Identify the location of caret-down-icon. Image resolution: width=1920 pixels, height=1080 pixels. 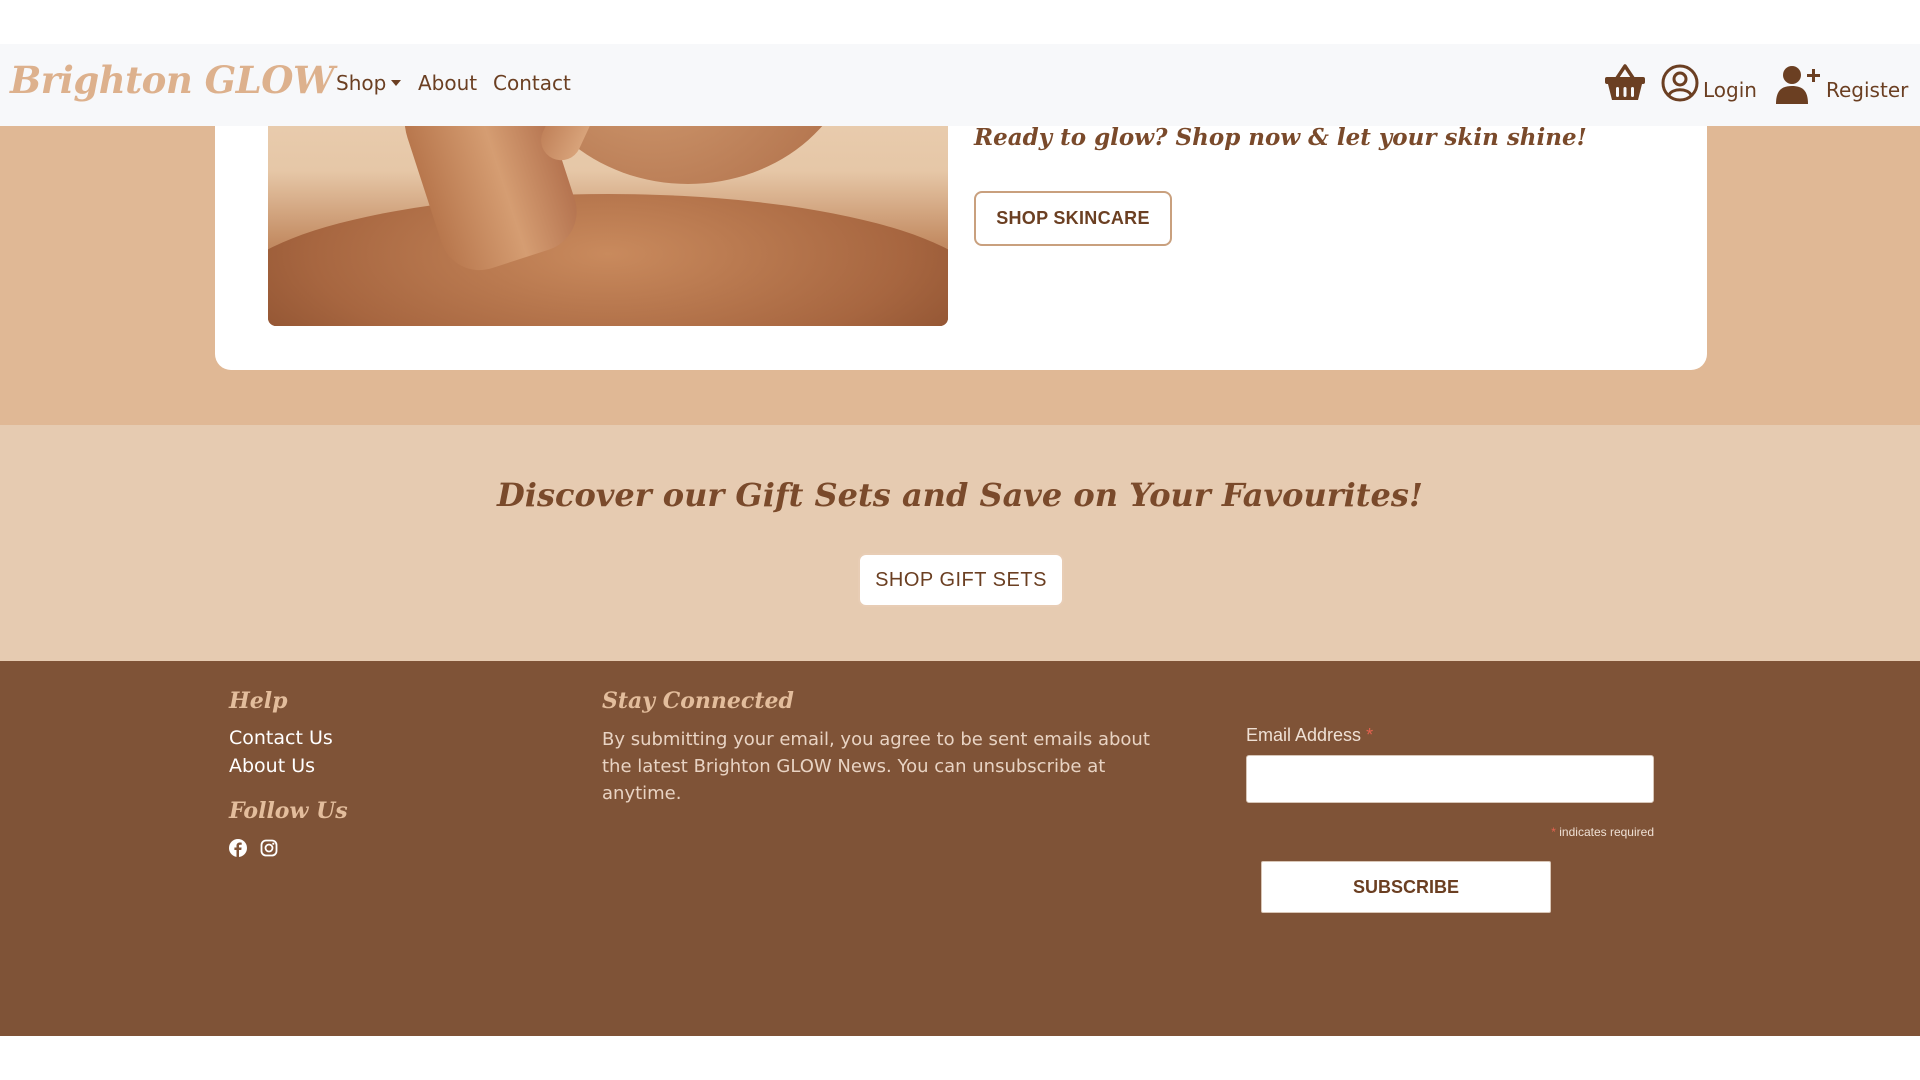
(396, 82).